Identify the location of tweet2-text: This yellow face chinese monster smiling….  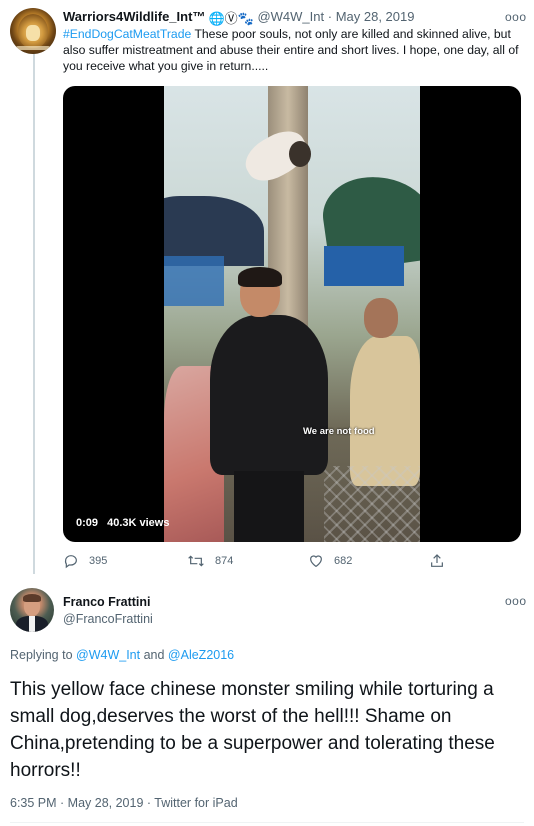
(252, 730).